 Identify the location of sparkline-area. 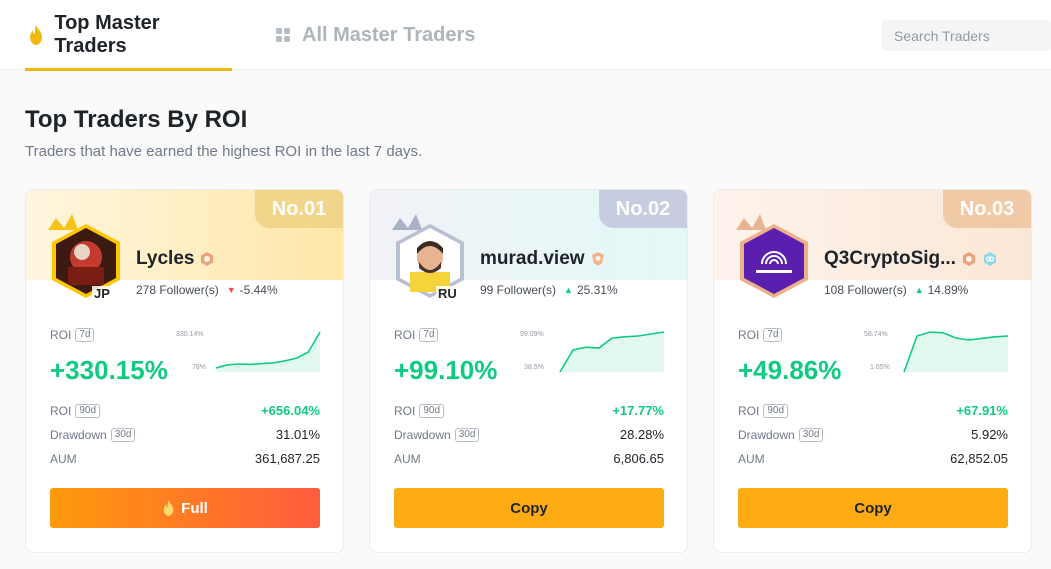
(268, 352).